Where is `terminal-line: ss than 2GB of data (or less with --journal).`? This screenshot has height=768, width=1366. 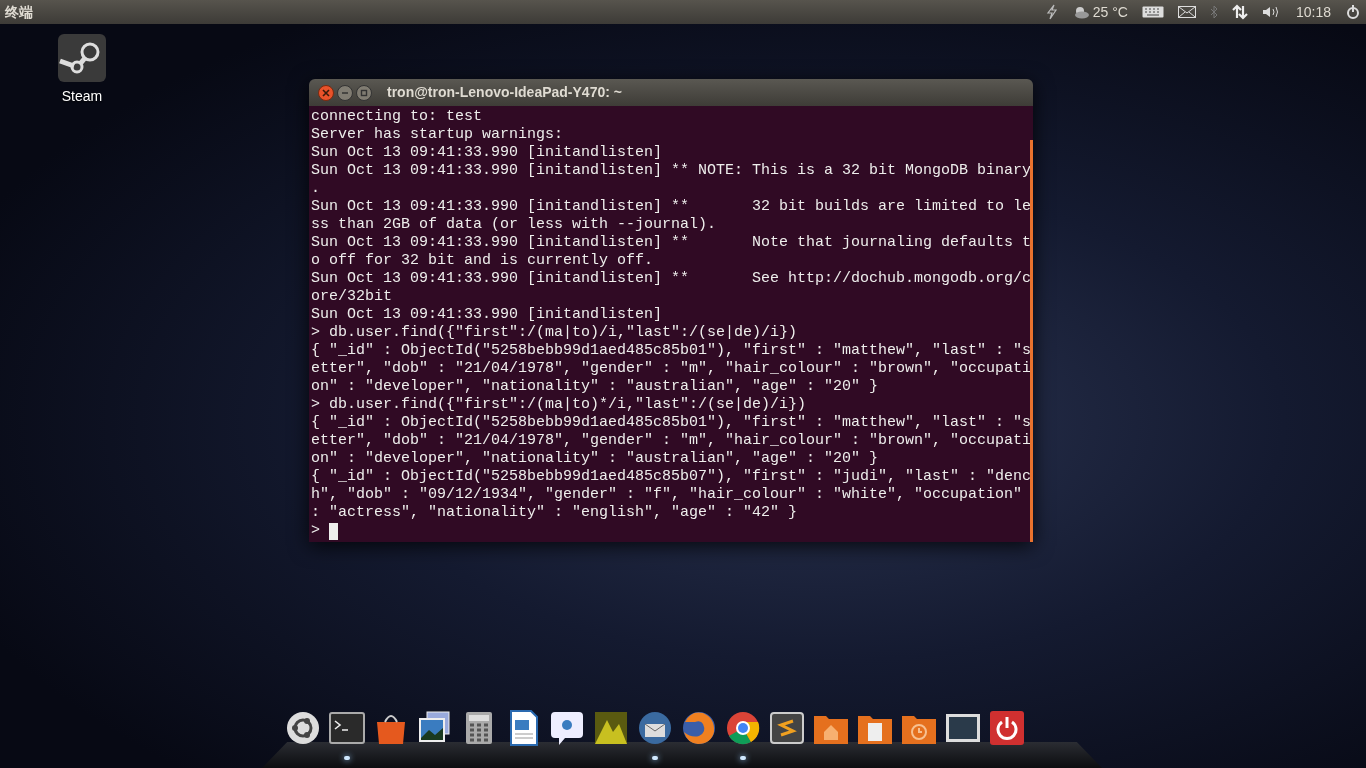 terminal-line: ss than 2GB of data (or less with --journal). is located at coordinates (514, 225).